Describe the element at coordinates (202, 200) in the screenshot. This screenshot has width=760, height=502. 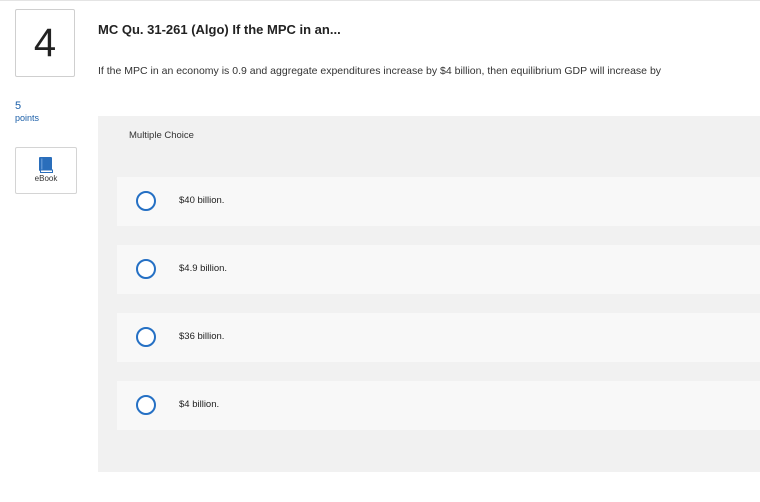
I see `choice-text: $40 billion.` at that location.